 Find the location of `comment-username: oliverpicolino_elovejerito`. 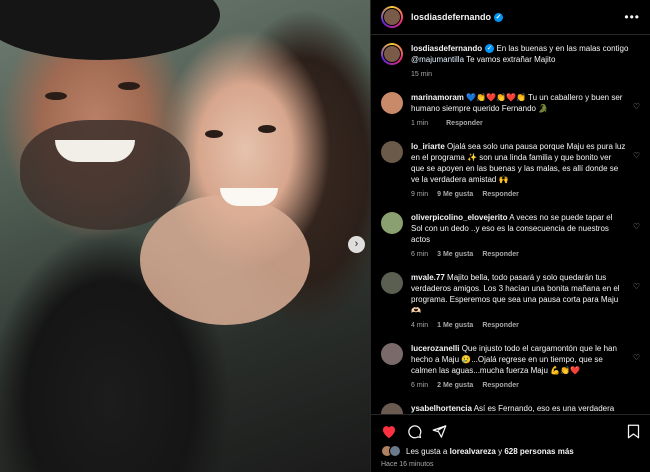

comment-username: oliverpicolino_elovejerito is located at coordinates (459, 217).